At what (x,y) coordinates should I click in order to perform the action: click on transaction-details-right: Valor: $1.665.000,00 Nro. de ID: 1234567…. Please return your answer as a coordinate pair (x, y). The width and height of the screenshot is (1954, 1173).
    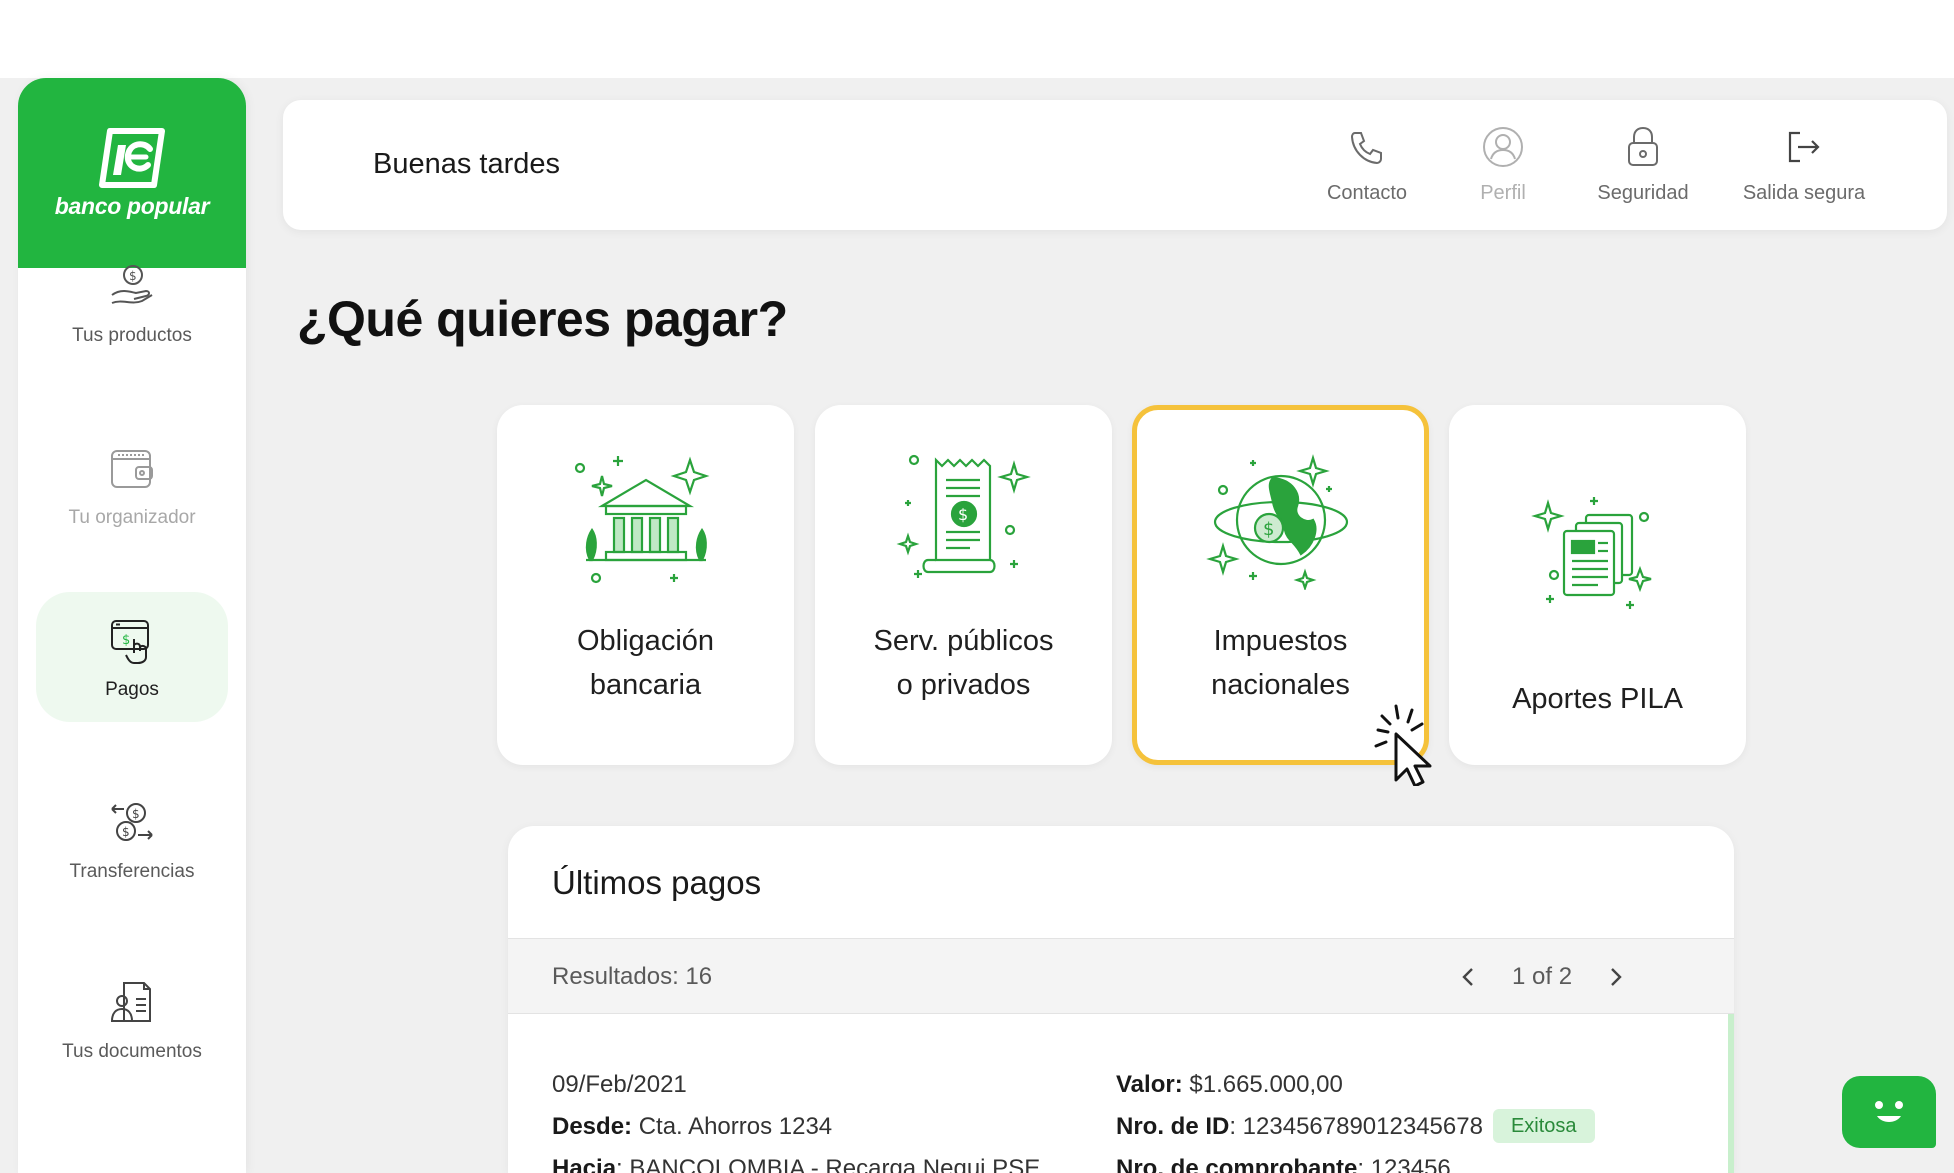
    Looking at the image, I should click on (1355, 1118).